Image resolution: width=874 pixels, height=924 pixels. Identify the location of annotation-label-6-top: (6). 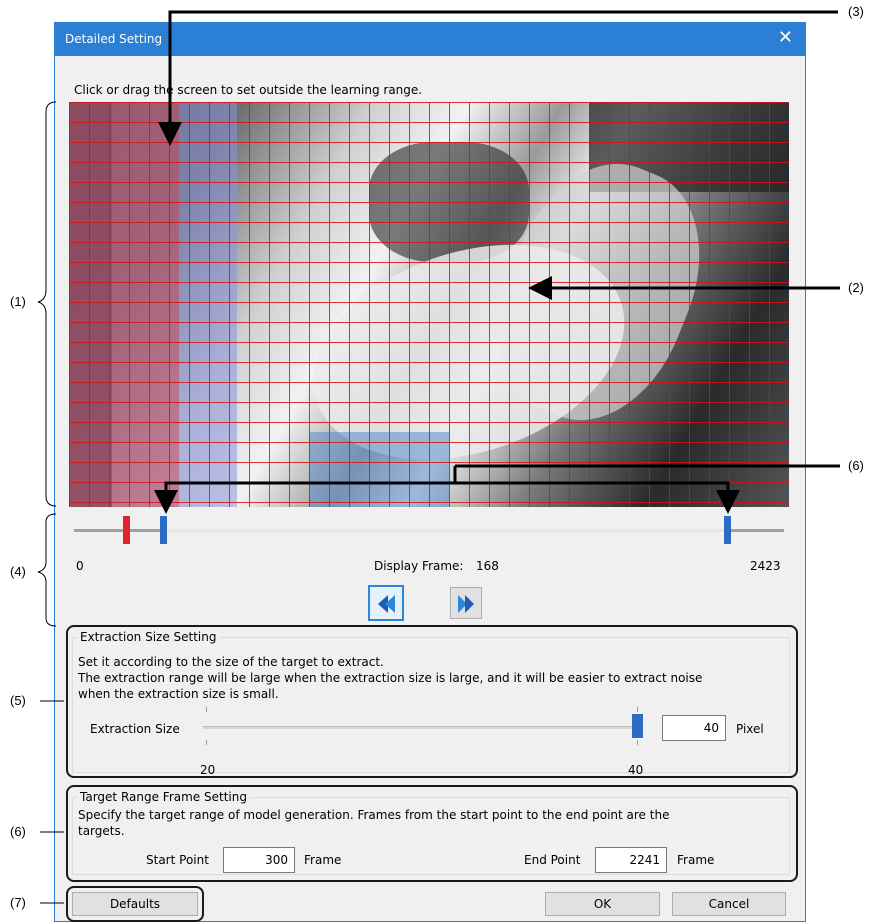
(856, 465).